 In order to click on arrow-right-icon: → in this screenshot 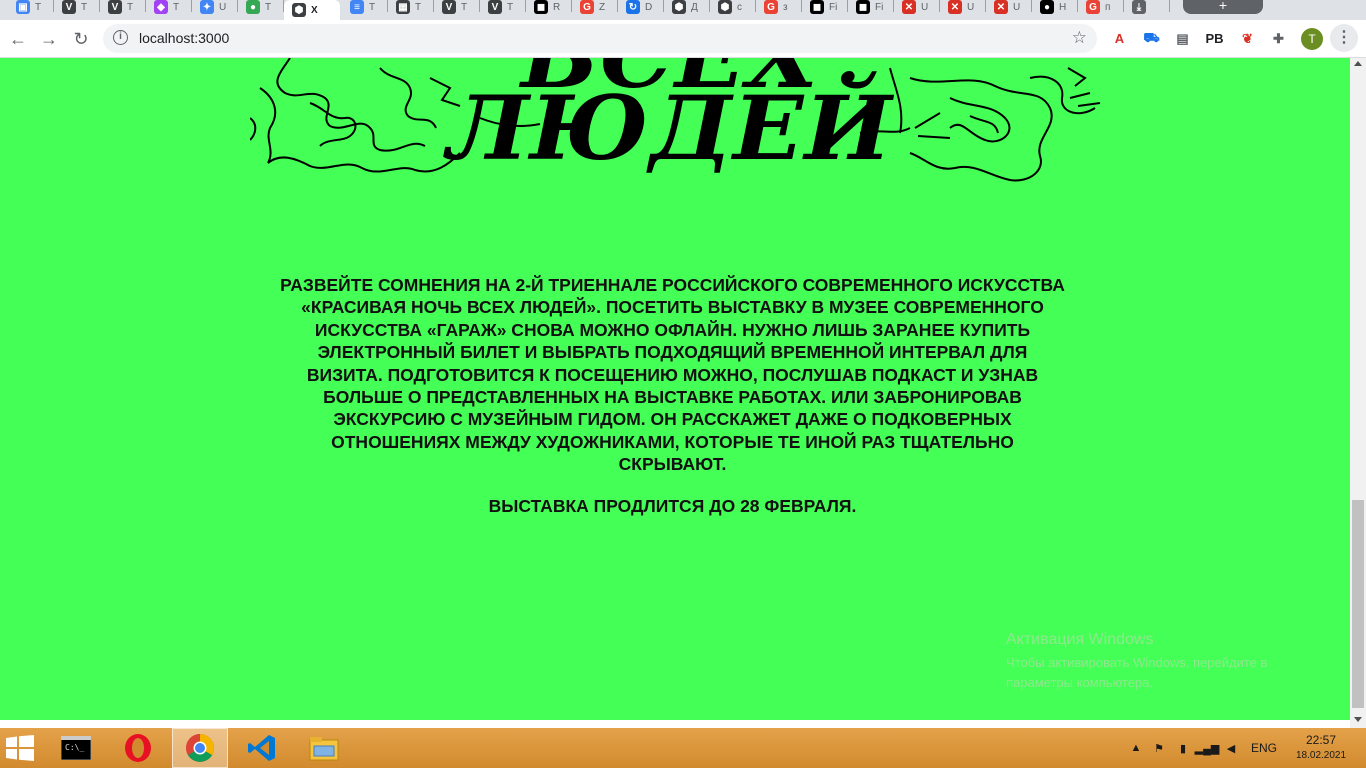, I will do `click(49, 38)`.